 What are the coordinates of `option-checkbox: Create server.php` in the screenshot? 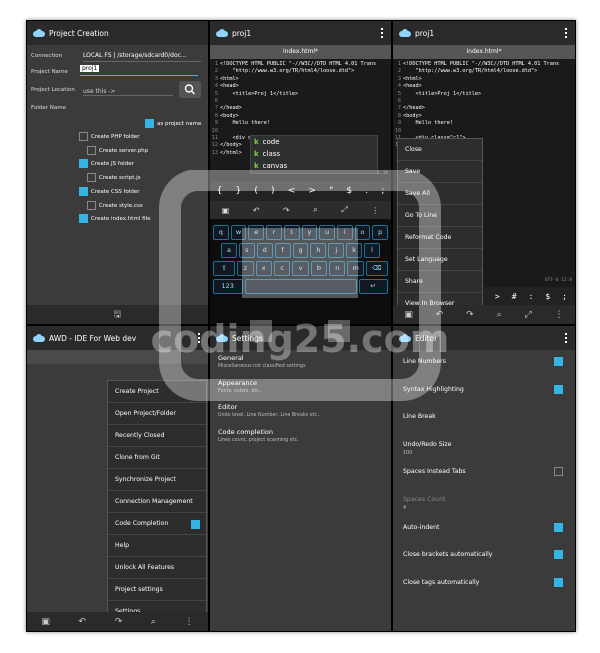 It's located at (117, 150).